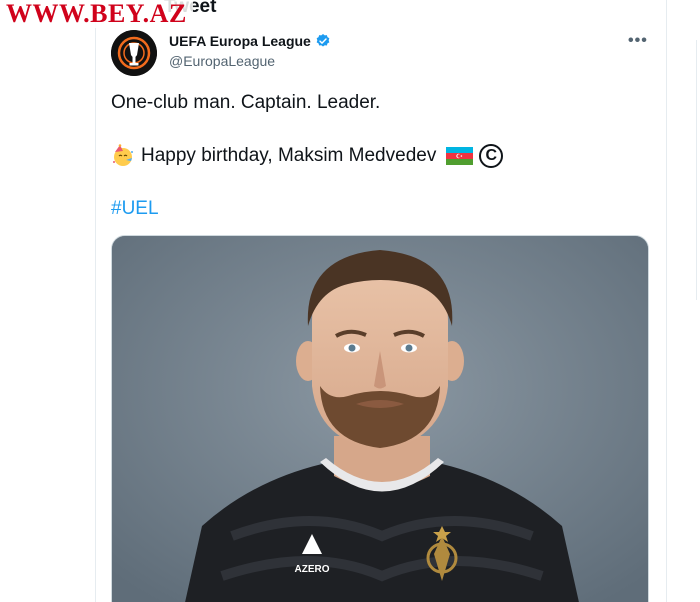  What do you see at coordinates (96, 14) in the screenshot?
I see `watermark: WWW.BEY.AZ` at bounding box center [96, 14].